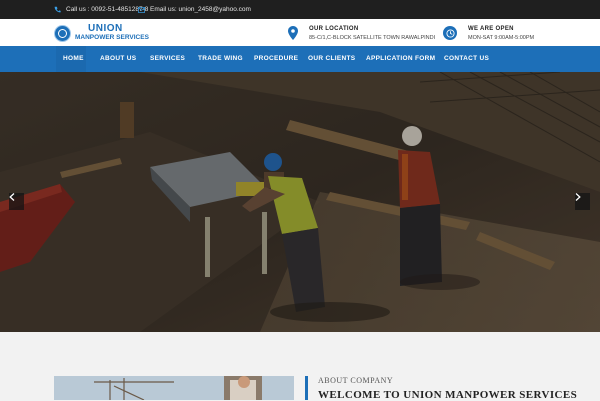 The width and height of the screenshot is (600, 401). Describe the element at coordinates (306, 388) in the screenshot. I see `about-accent-bar` at that location.